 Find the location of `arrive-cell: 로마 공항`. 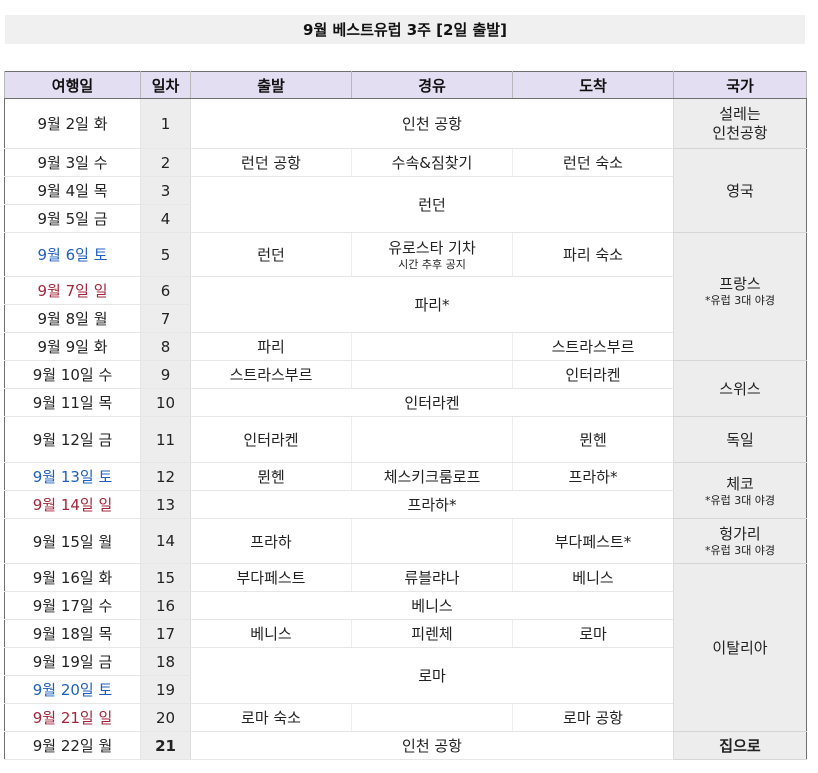

arrive-cell: 로마 공항 is located at coordinates (593, 717).